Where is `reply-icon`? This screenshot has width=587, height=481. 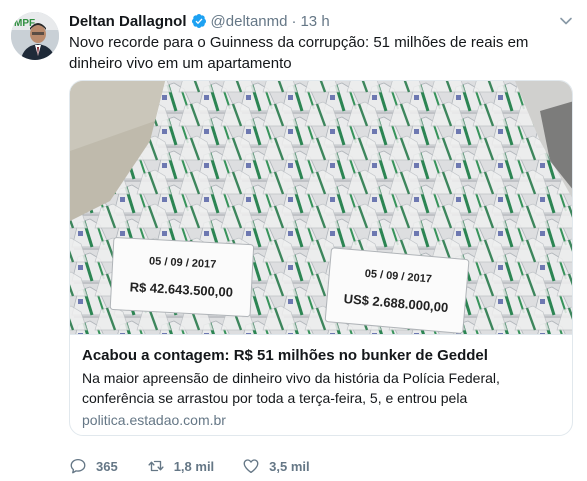 reply-icon is located at coordinates (78, 466).